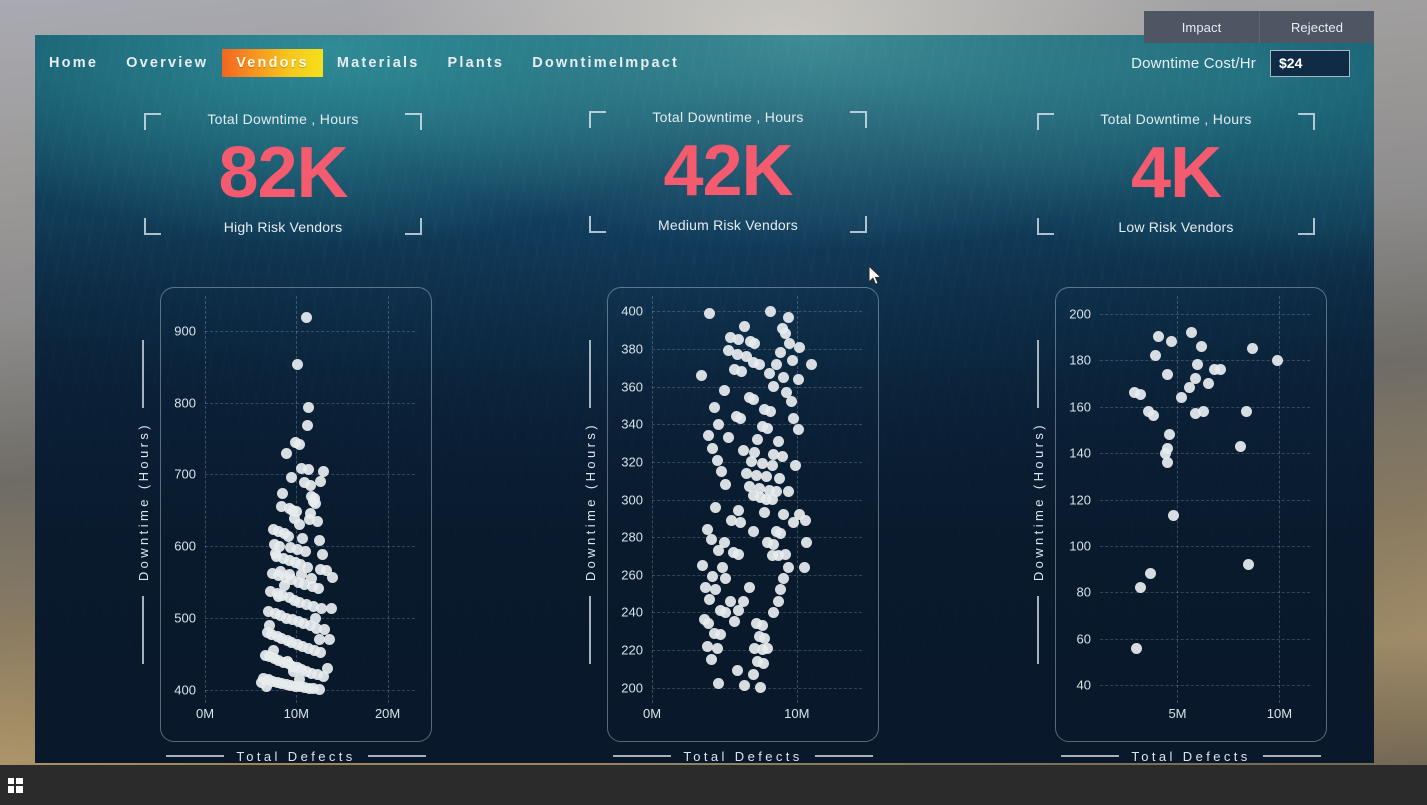  What do you see at coordinates (1310, 63) in the screenshot?
I see `downtime-cost-input` at bounding box center [1310, 63].